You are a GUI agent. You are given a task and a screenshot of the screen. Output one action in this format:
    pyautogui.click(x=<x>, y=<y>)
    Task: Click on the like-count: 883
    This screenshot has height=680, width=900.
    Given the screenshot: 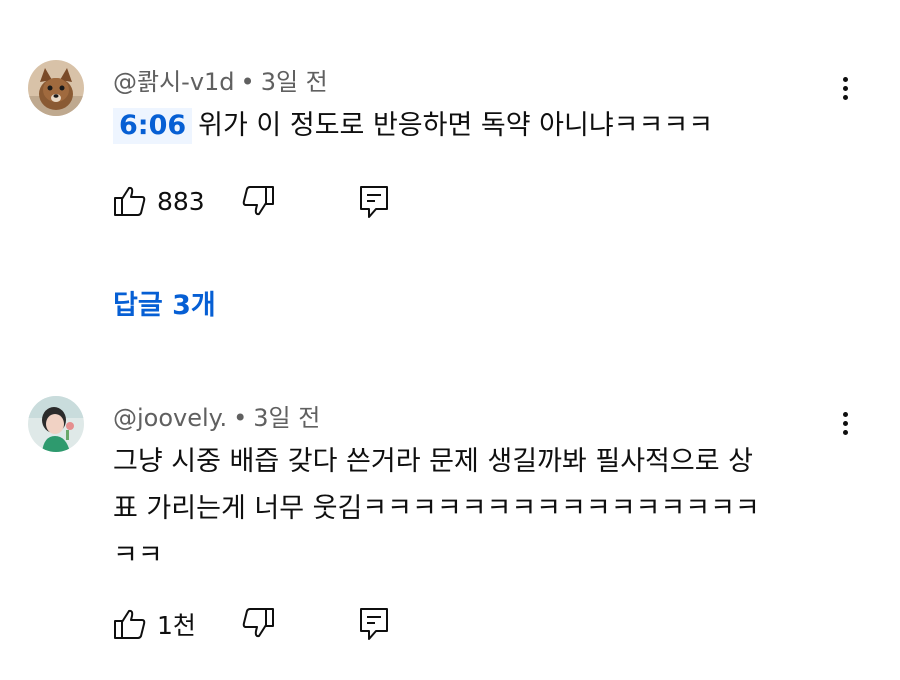 What is the action you would take?
    pyautogui.click(x=181, y=201)
    